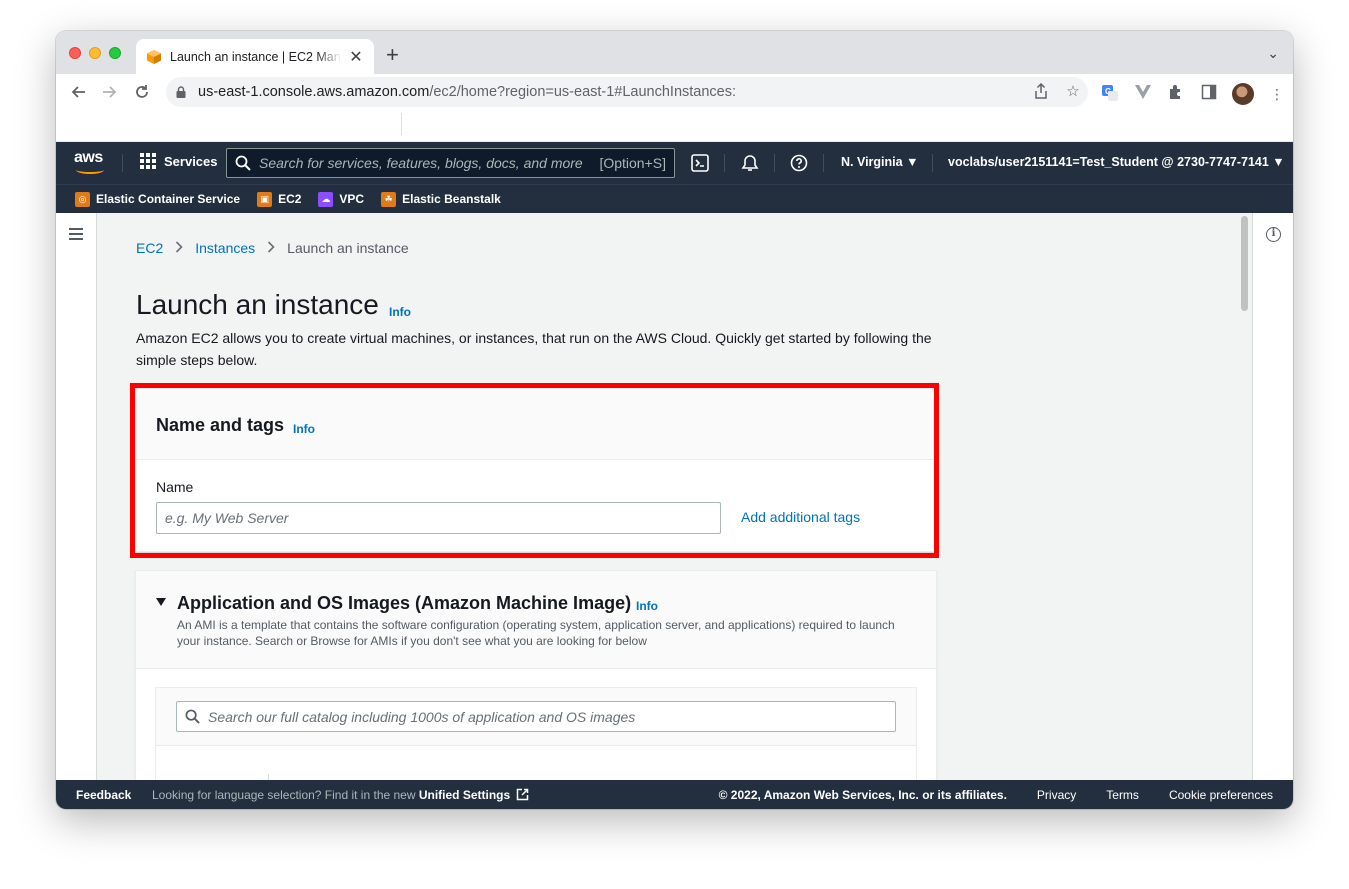  I want to click on tab-close-icon: ✕, so click(356, 57).